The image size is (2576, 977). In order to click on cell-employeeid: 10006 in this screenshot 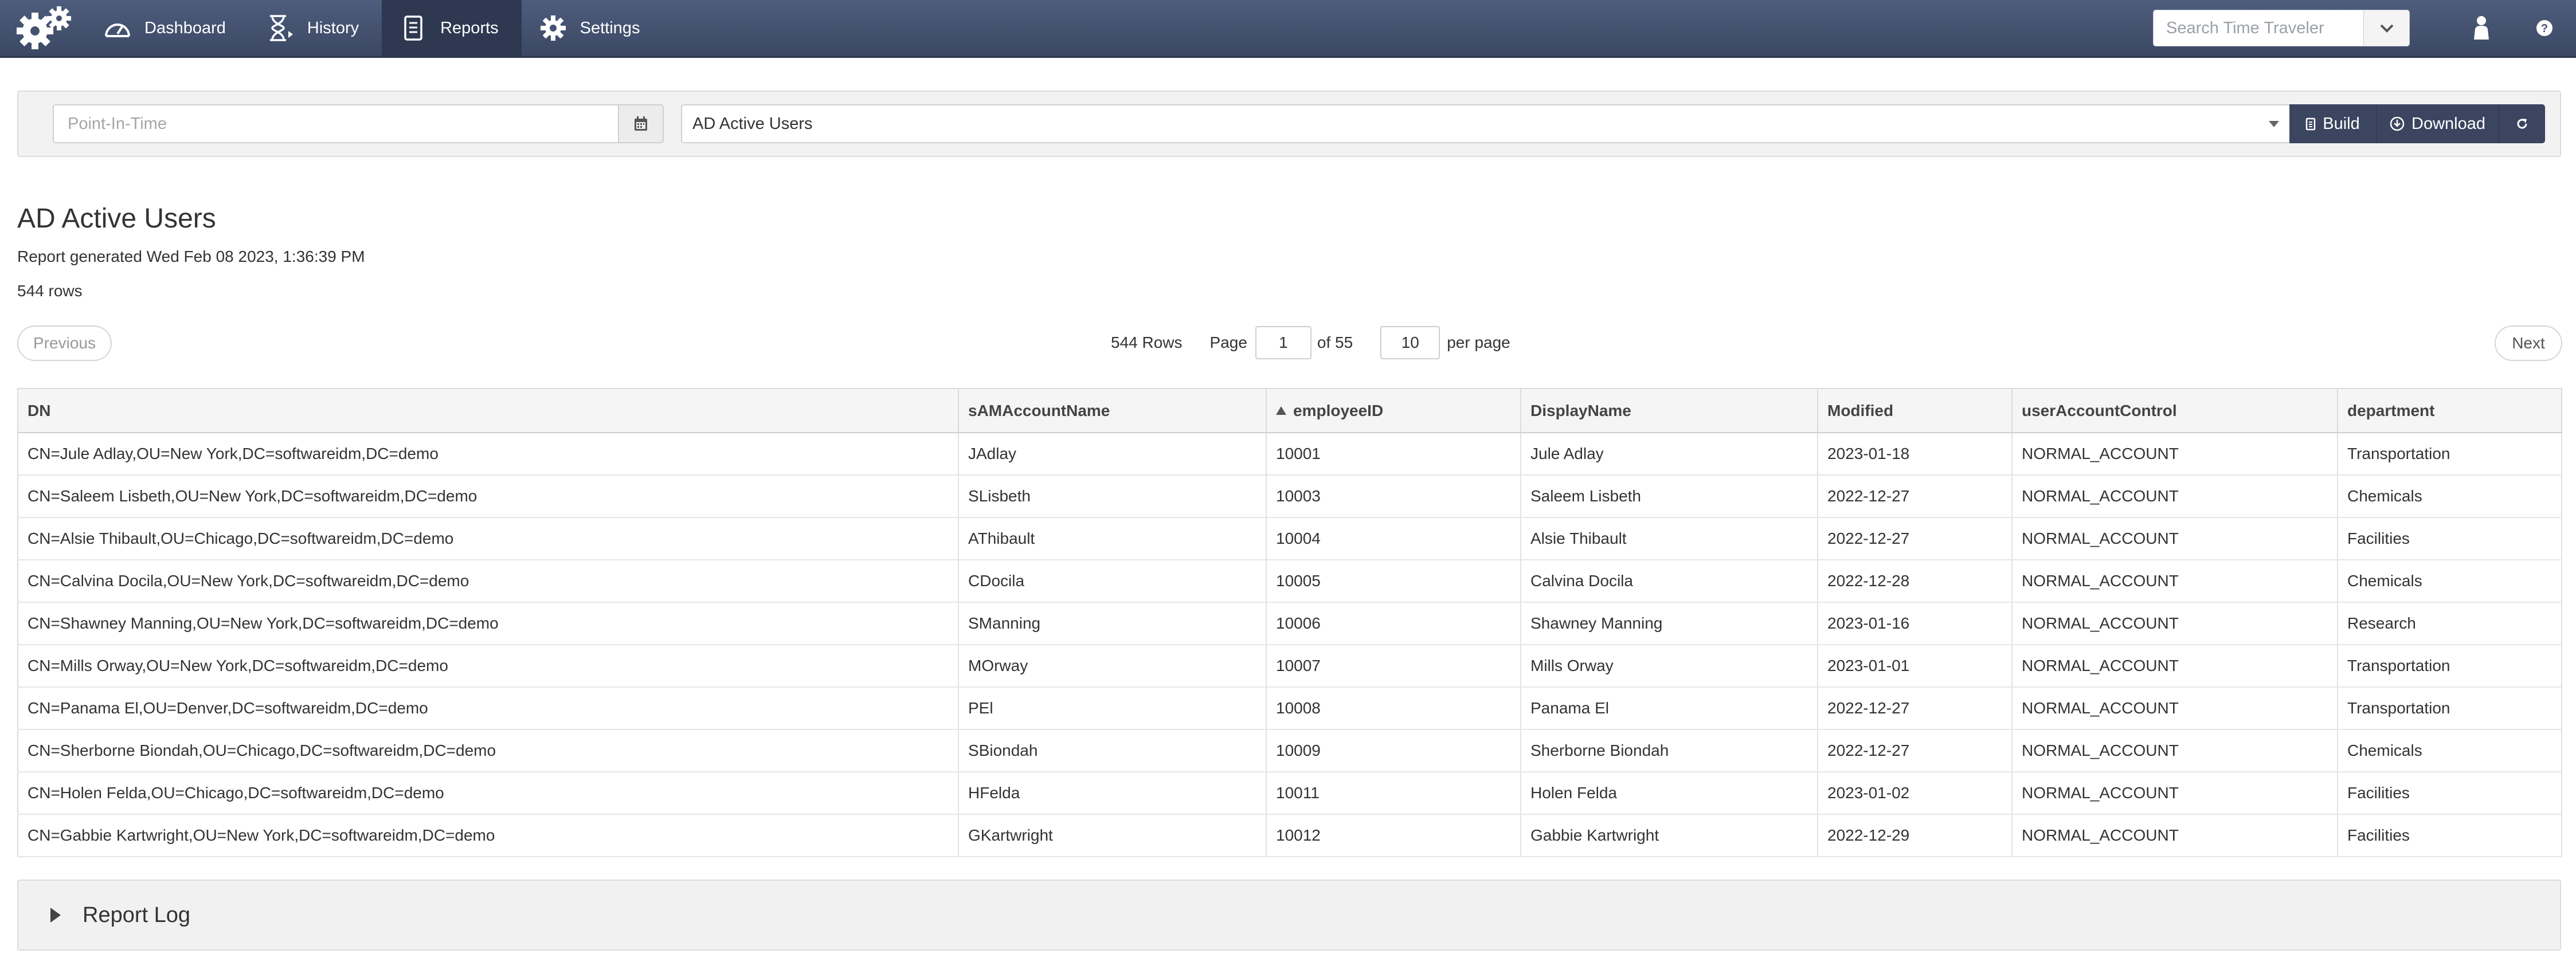, I will do `click(1393, 623)`.